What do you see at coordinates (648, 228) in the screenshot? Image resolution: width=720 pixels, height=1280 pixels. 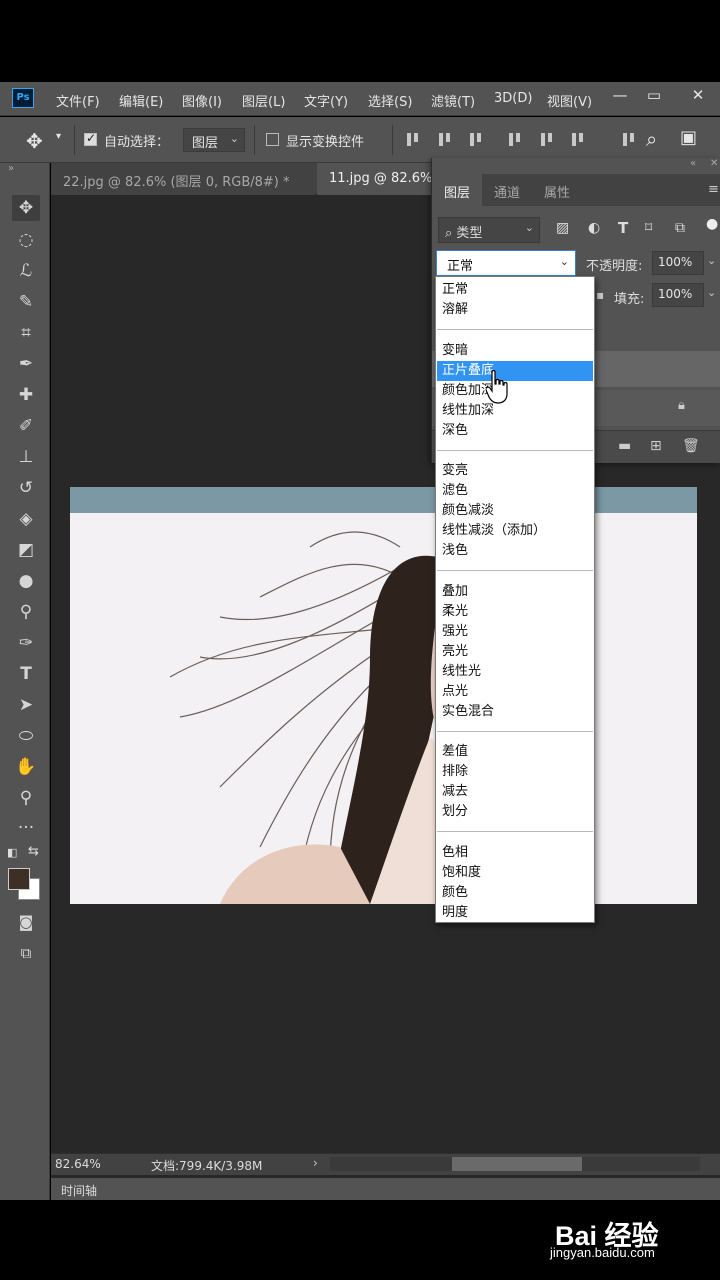 I see `shape-filter-icon: ⌑` at bounding box center [648, 228].